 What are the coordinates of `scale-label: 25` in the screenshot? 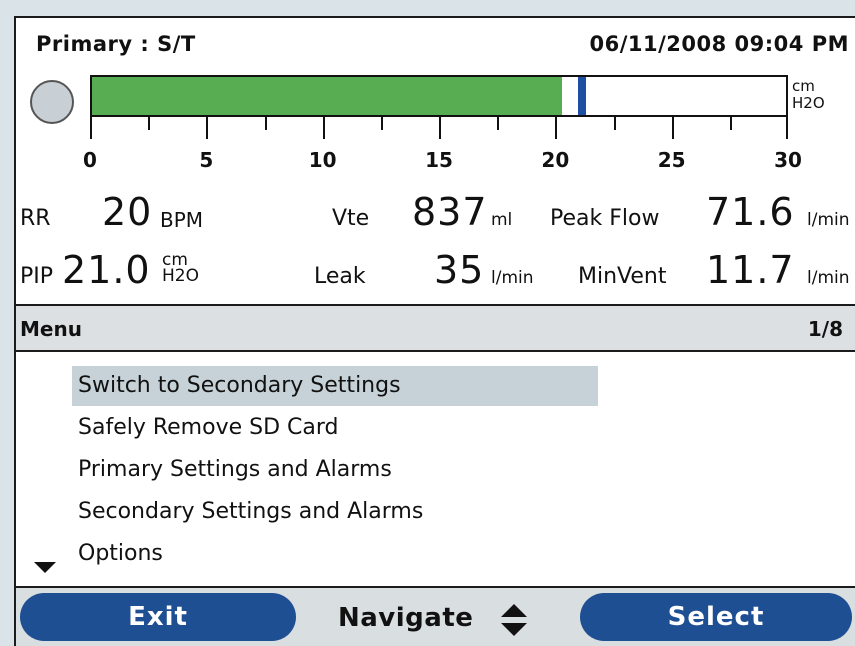 It's located at (671, 160).